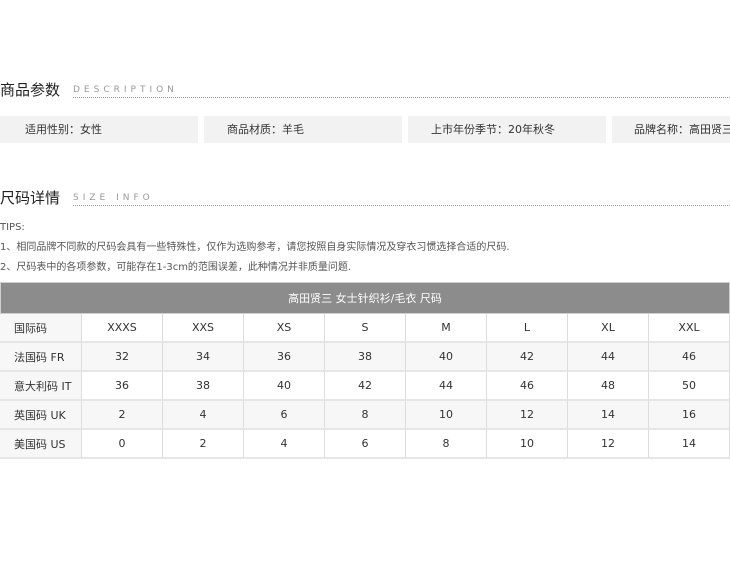 The height and width of the screenshot is (579, 730). I want to click on table-cell: 34, so click(203, 357).